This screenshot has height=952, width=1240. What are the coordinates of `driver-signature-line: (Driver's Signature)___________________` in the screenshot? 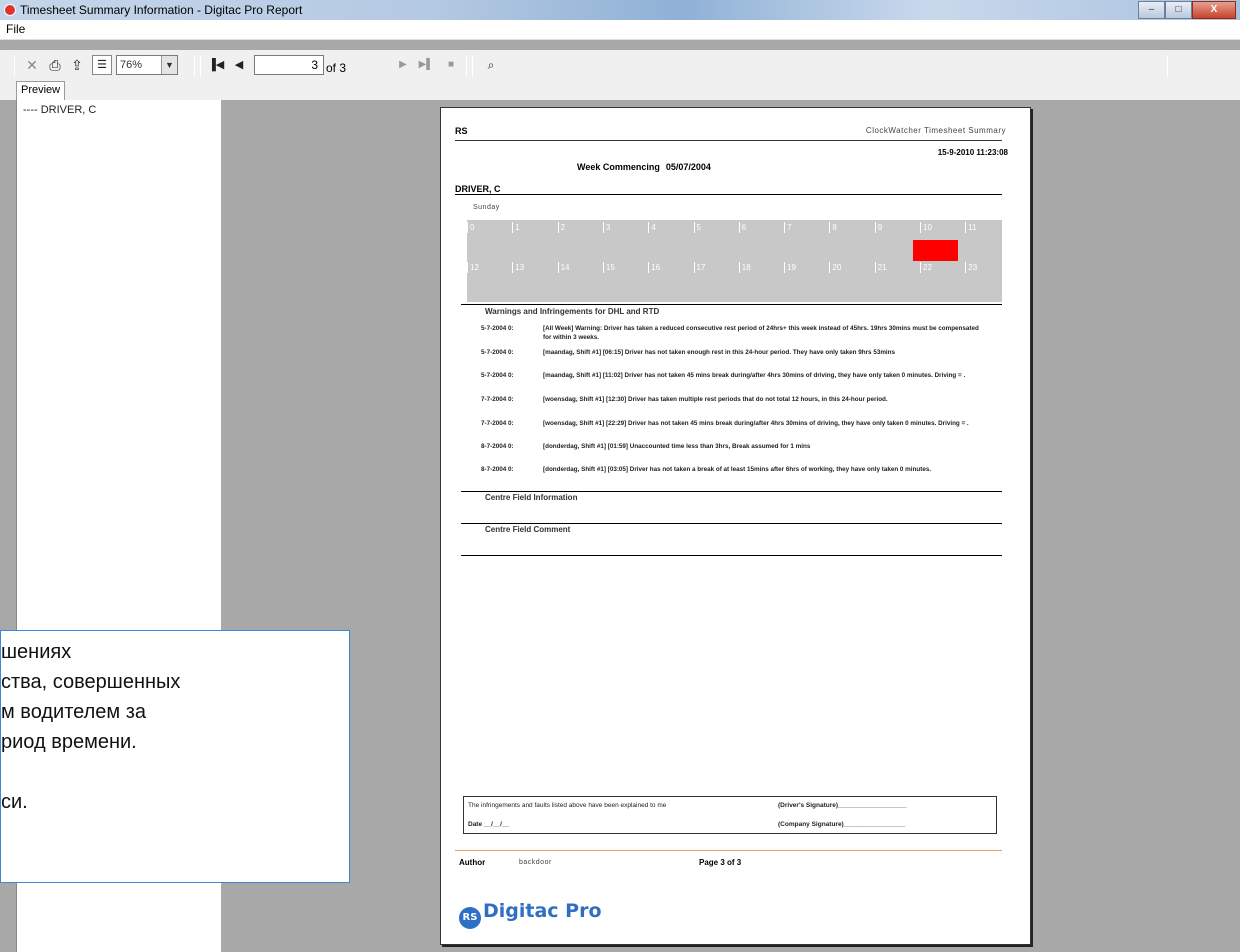 It's located at (842, 805).